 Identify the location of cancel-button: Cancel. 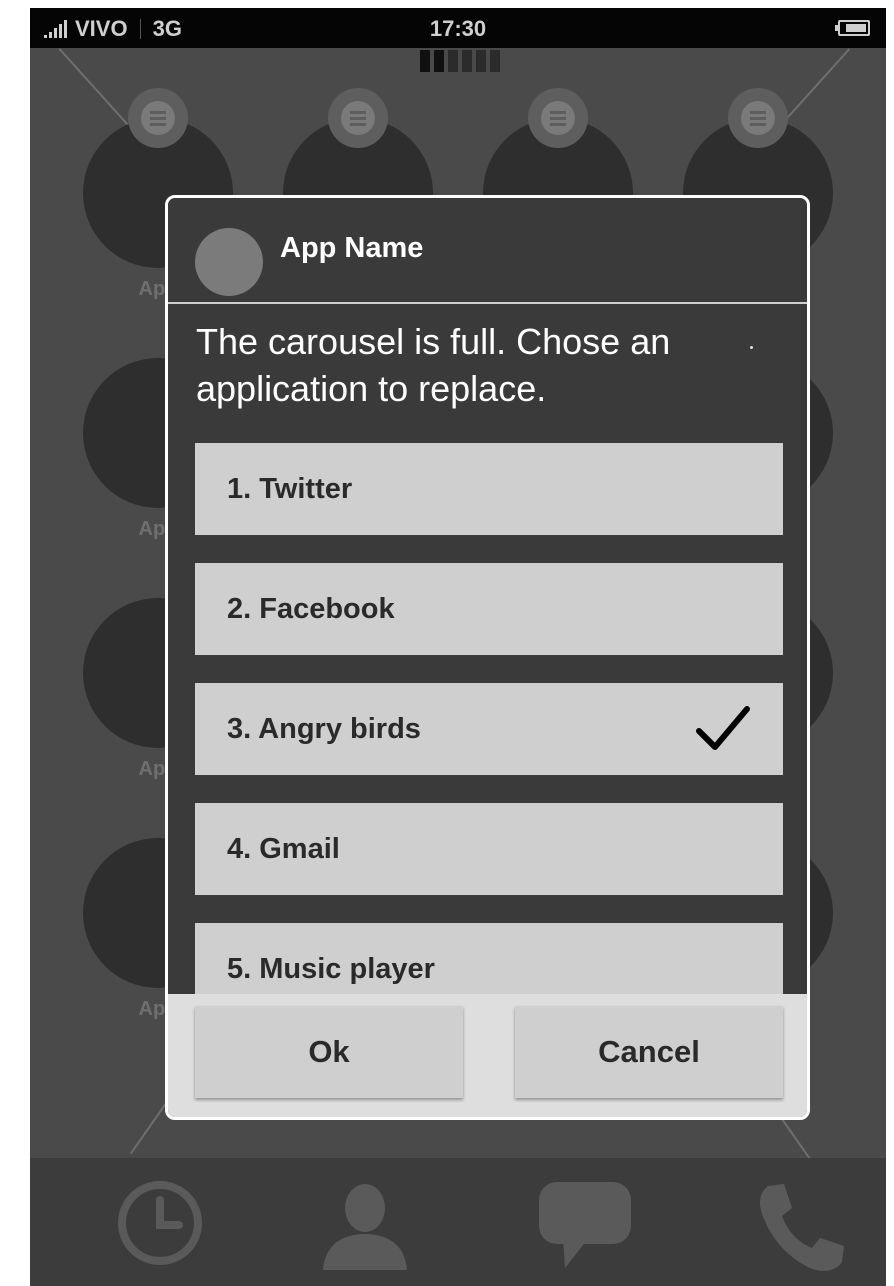
(649, 1052).